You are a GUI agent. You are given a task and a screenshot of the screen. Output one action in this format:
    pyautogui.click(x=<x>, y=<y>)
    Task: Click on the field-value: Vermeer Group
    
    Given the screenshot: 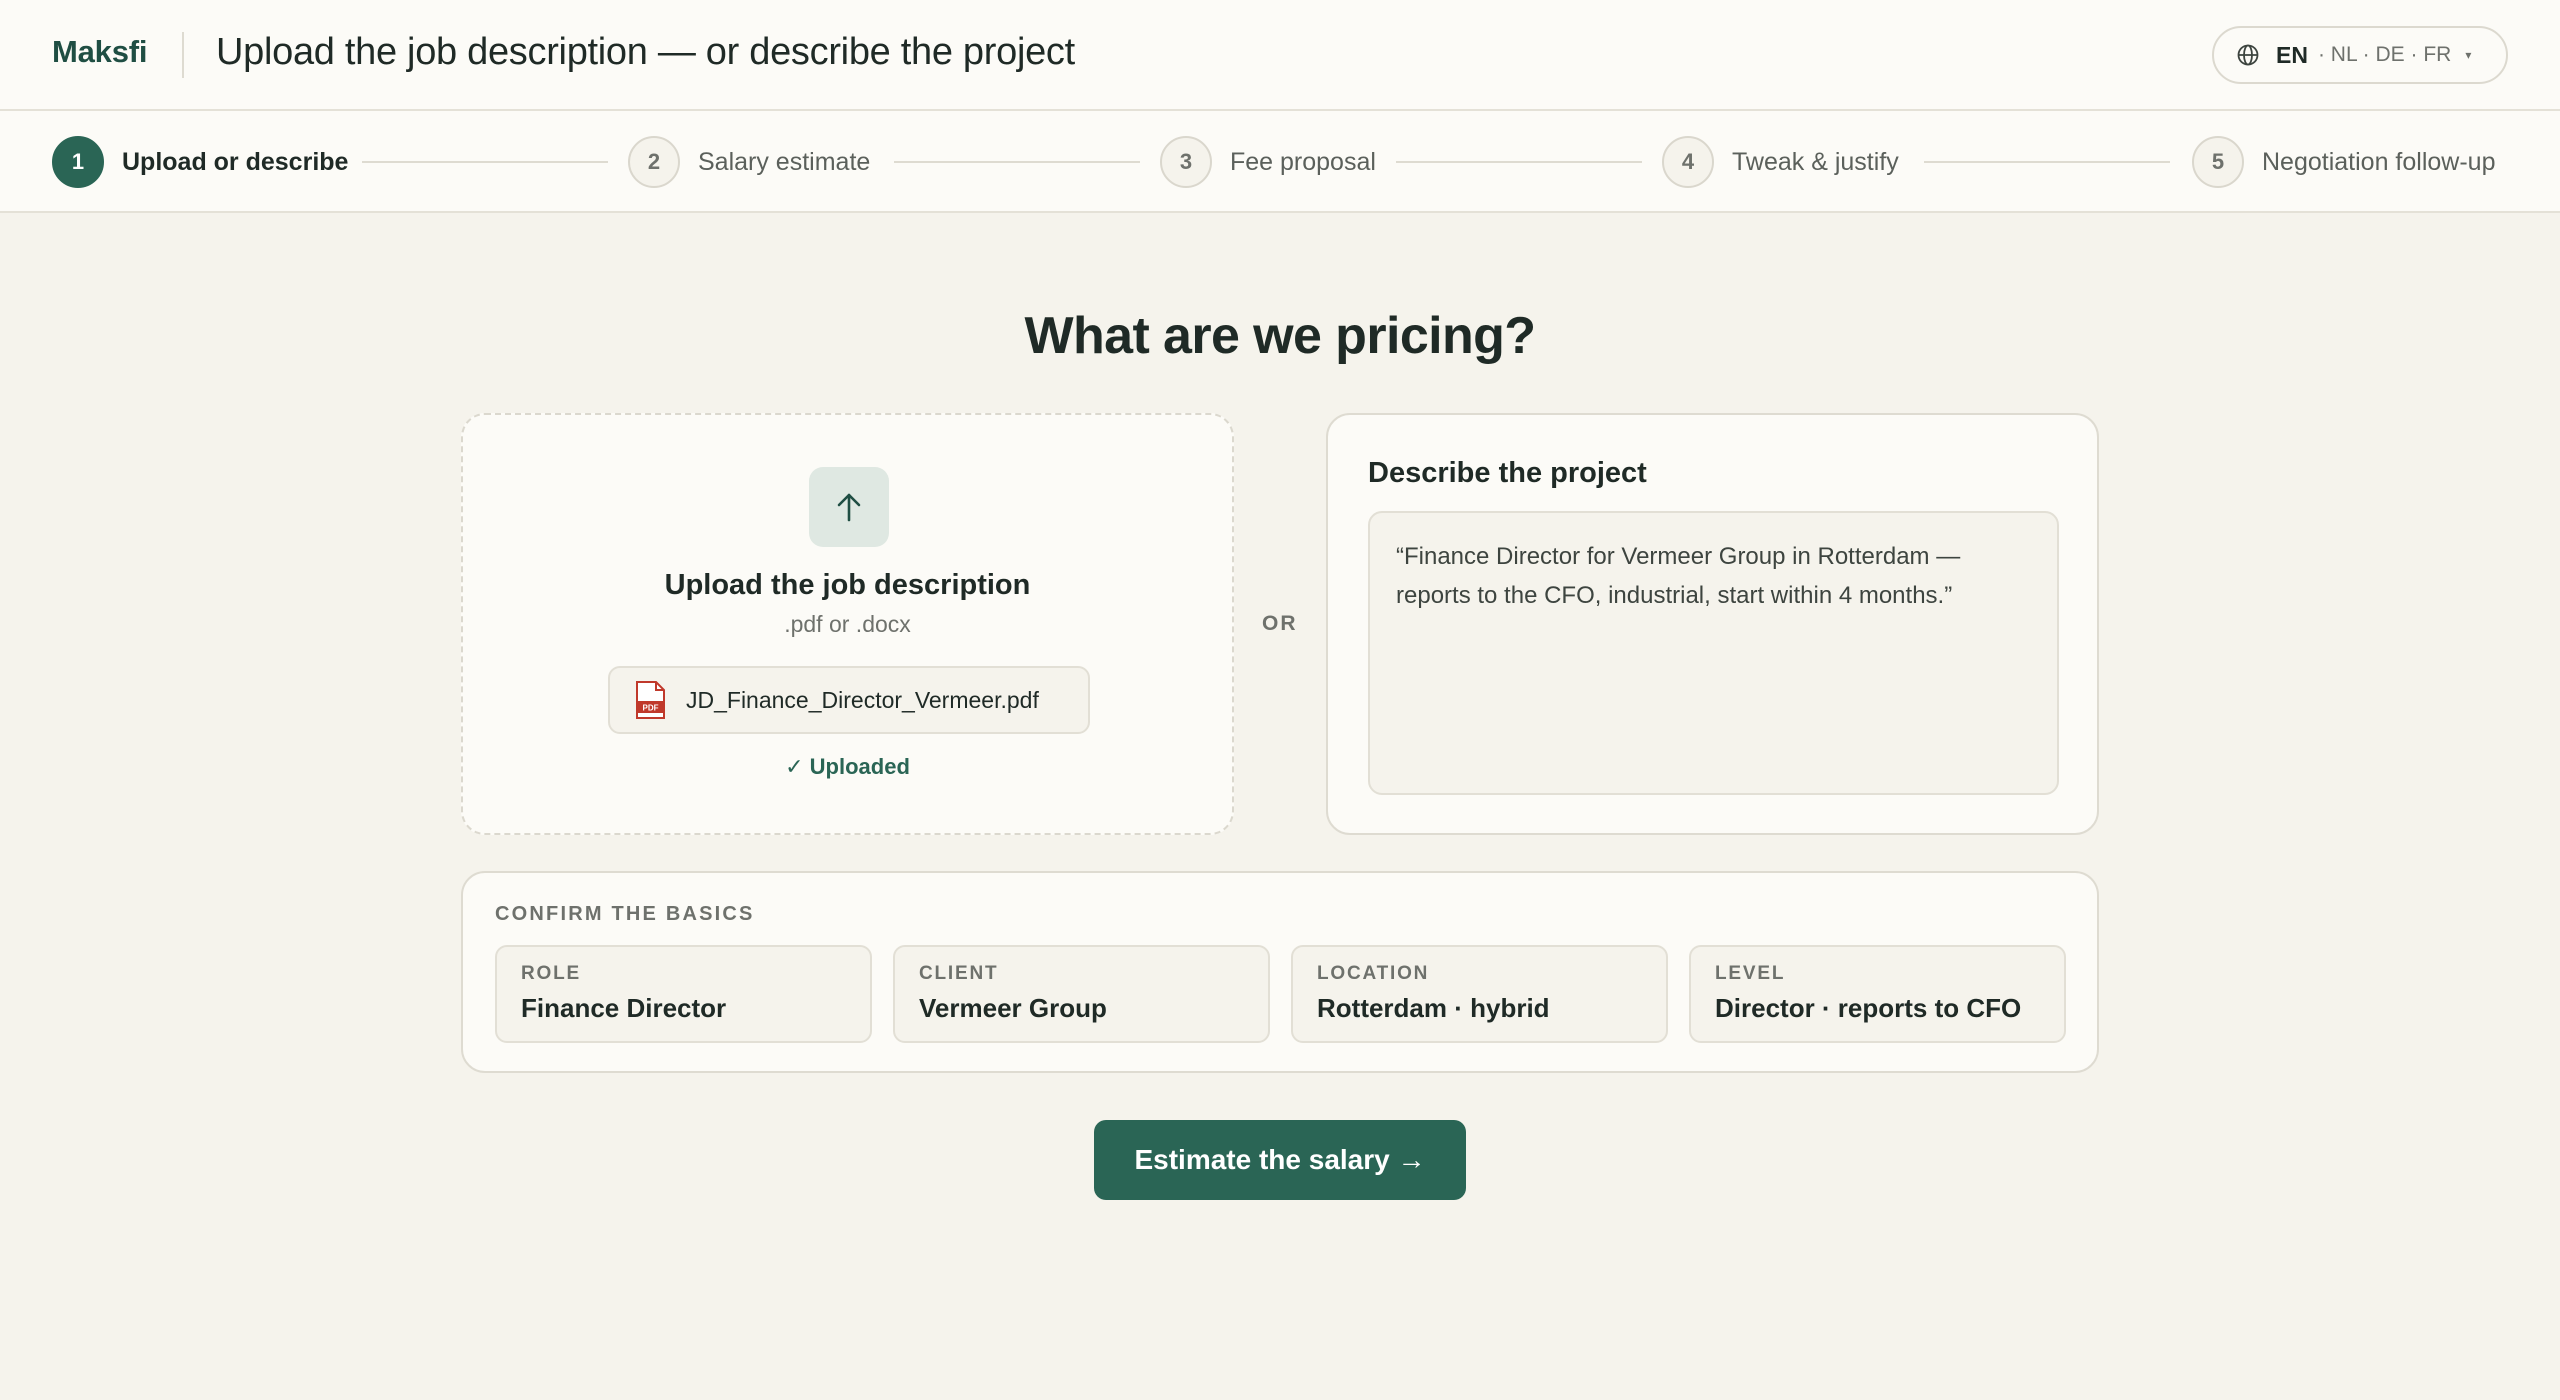 What is the action you would take?
    pyautogui.click(x=1013, y=1008)
    